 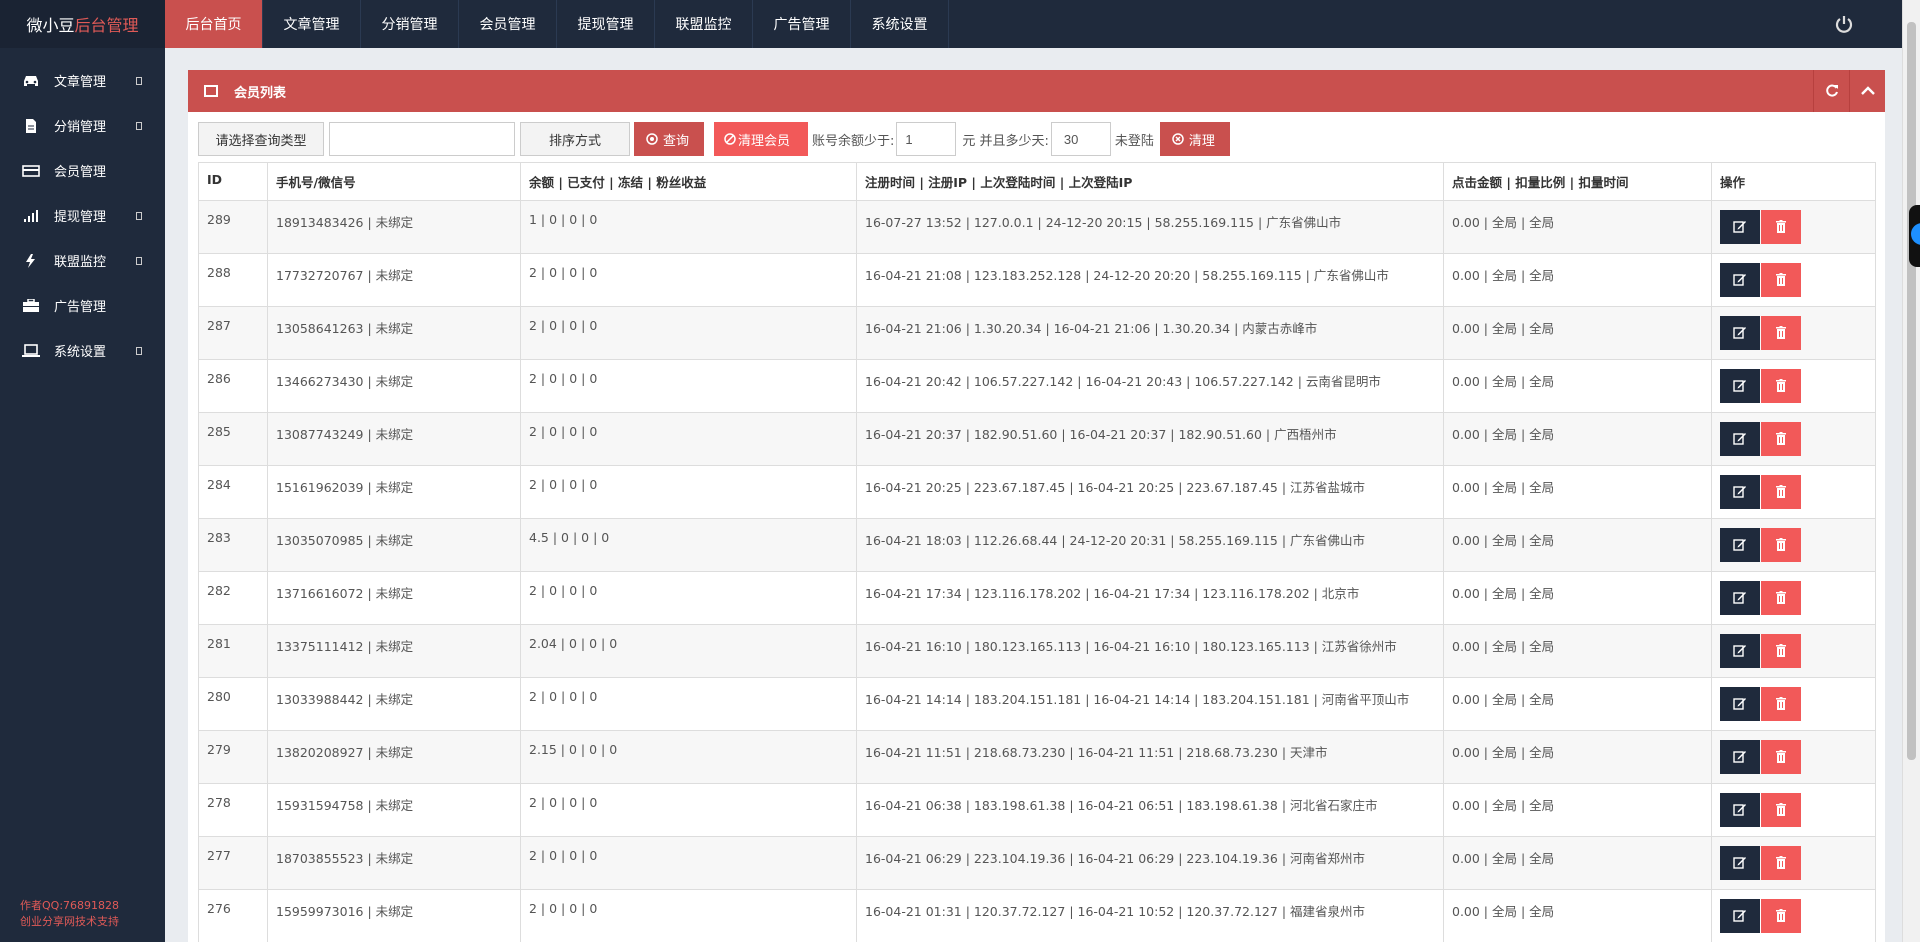 I want to click on cell-phone: 15959973016 | 未绑定, so click(x=394, y=915).